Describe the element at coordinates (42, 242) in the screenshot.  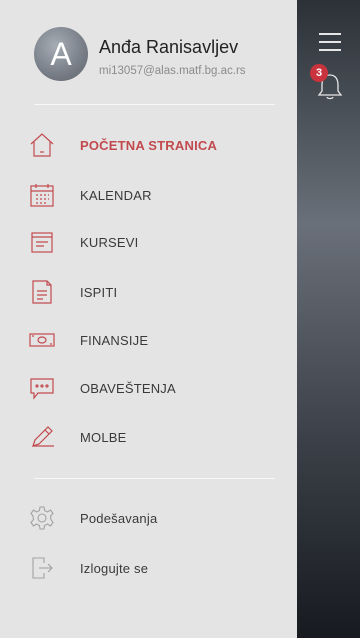
I see `courses-icon` at that location.